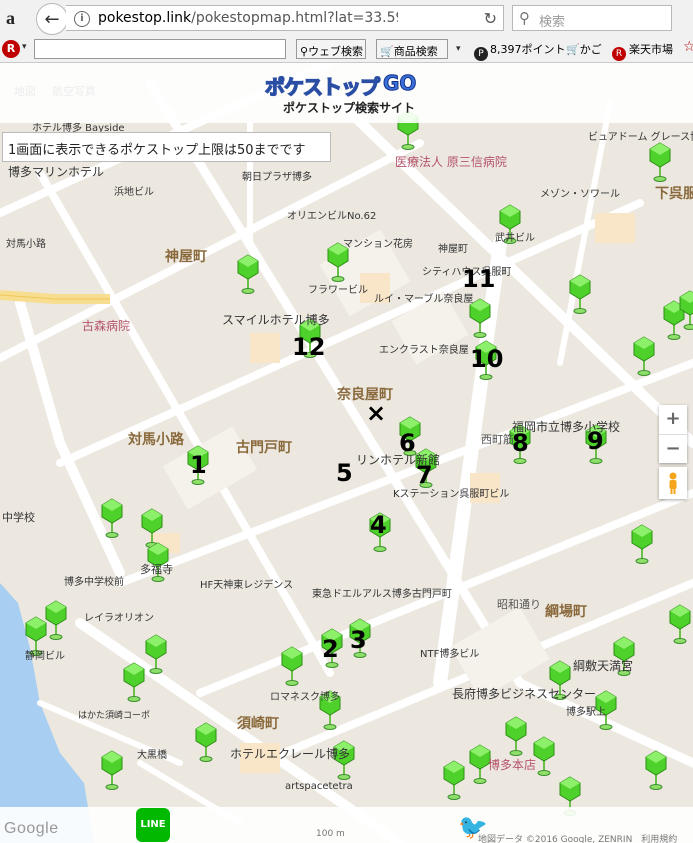 The image size is (693, 843). Describe the element at coordinates (18, 517) in the screenshot. I see `label-chu-school: 中学校` at that location.